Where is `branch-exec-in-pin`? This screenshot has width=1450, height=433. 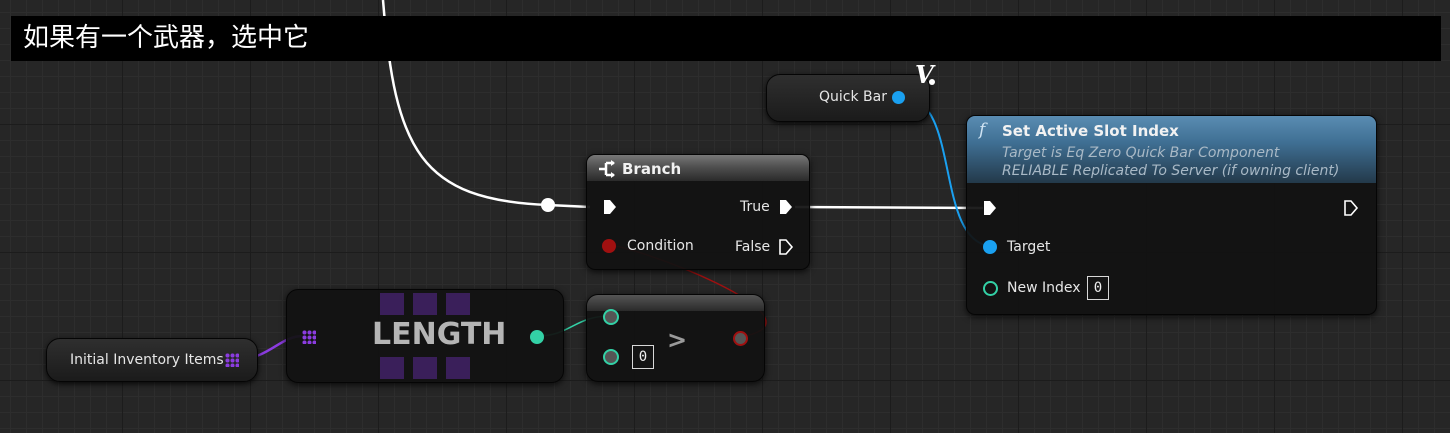
branch-exec-in-pin is located at coordinates (610, 207).